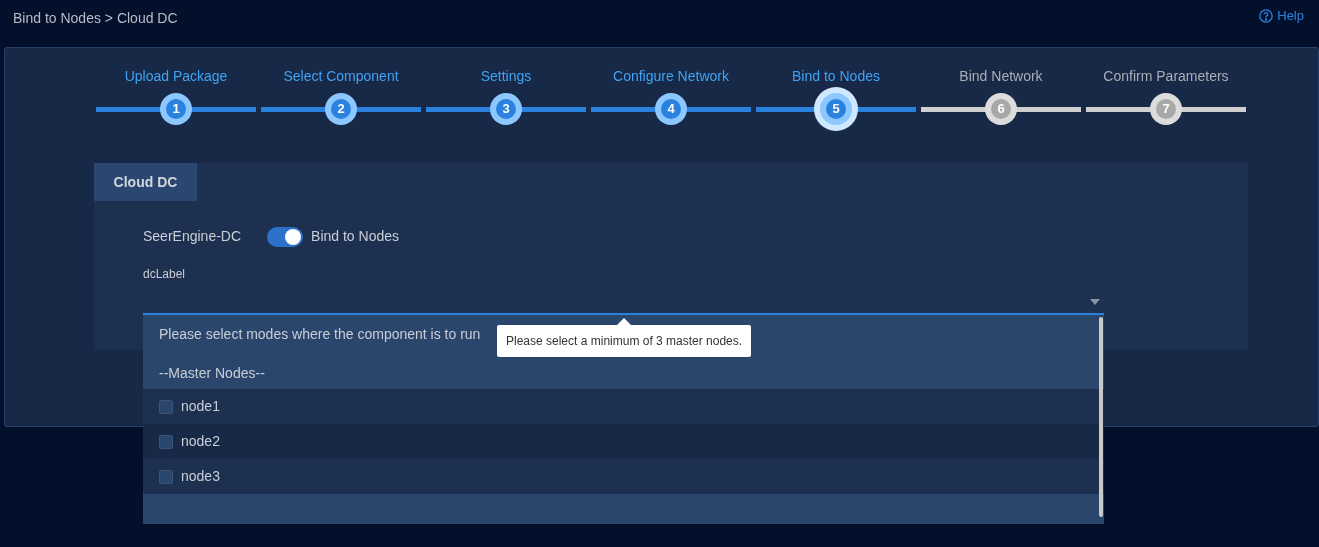  What do you see at coordinates (671, 76) in the screenshot?
I see `step-label: Configure Network` at bounding box center [671, 76].